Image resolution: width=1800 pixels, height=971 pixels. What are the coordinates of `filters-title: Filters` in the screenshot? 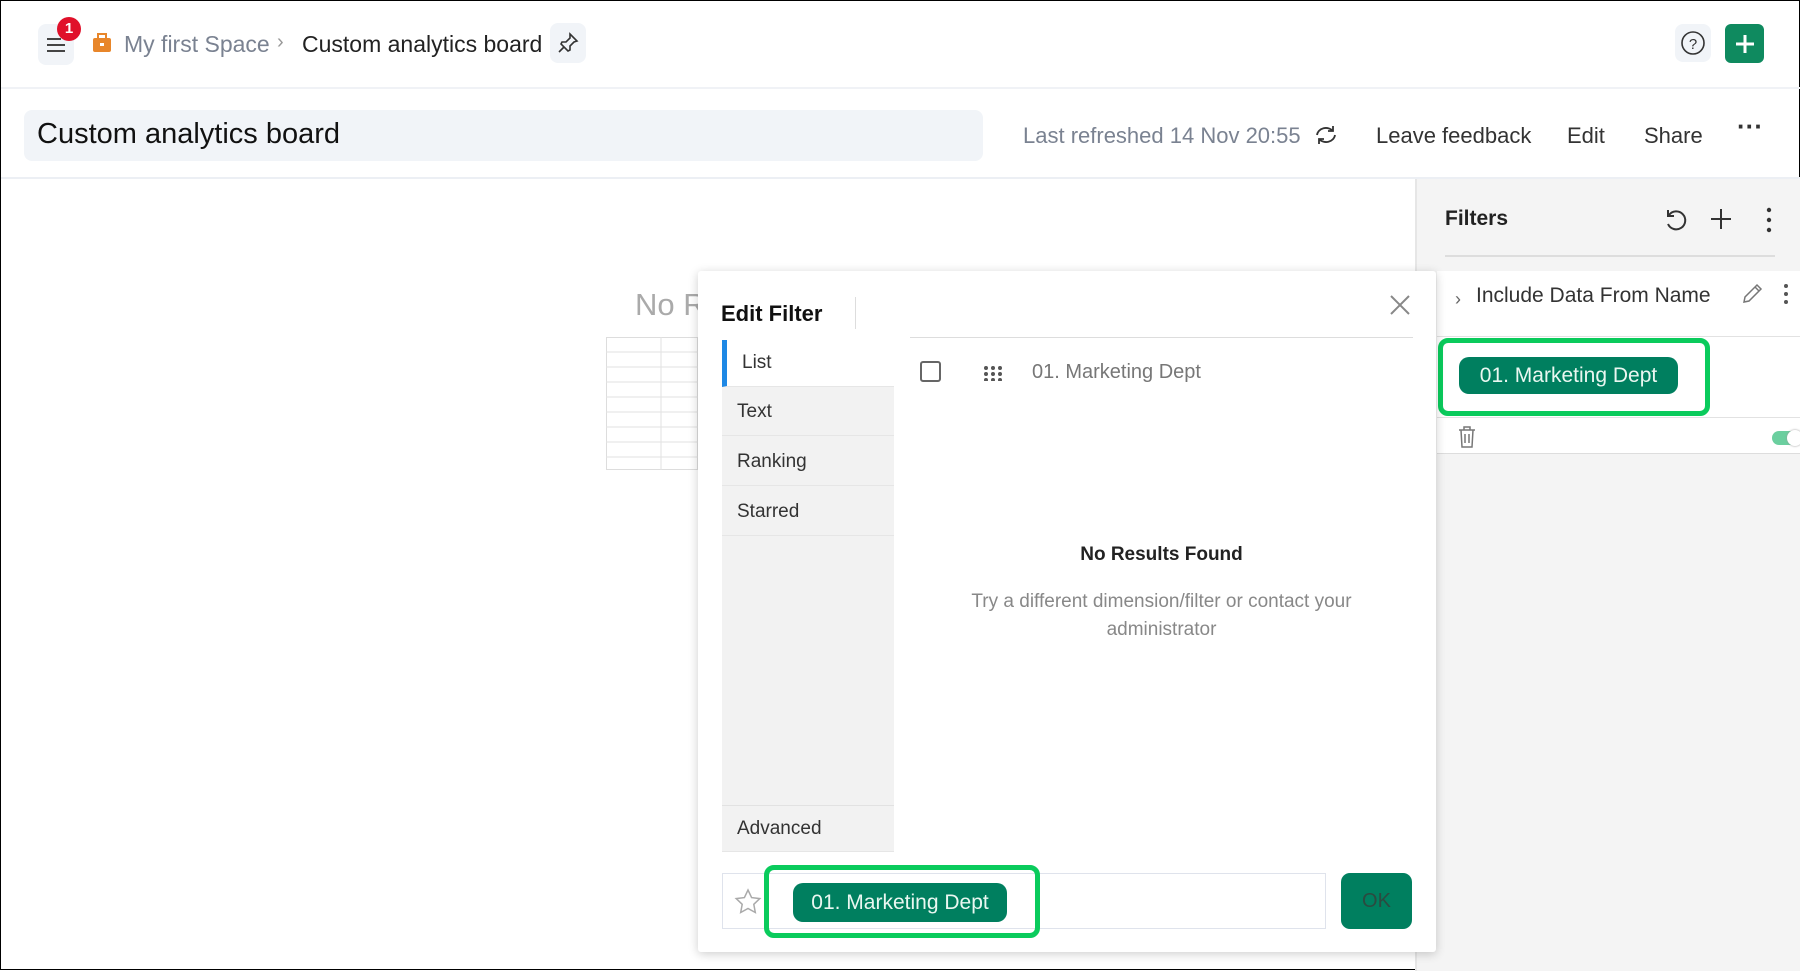 It's located at (1477, 218).